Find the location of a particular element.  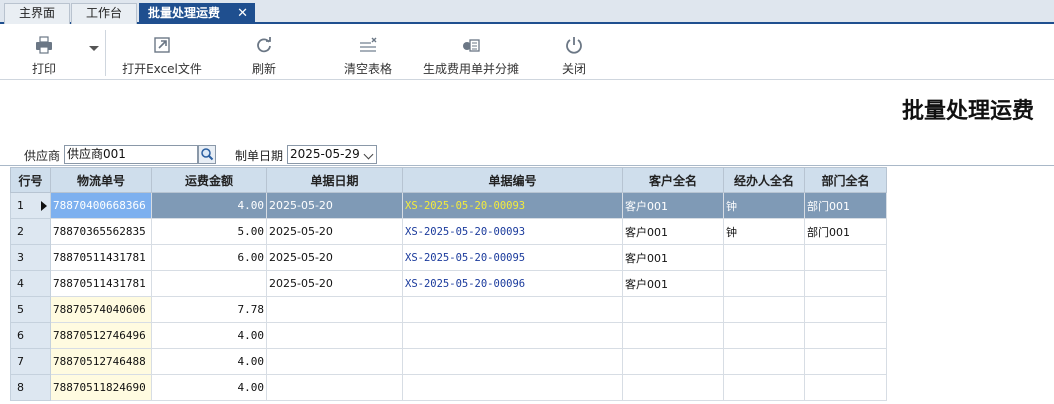

col-header-row-no: 行号 is located at coordinates (30, 180).